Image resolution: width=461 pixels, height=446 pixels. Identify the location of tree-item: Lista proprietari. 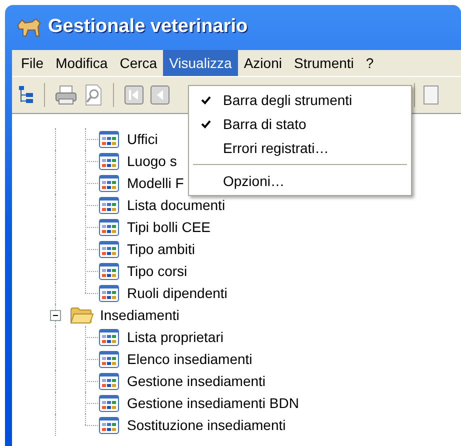
(175, 337).